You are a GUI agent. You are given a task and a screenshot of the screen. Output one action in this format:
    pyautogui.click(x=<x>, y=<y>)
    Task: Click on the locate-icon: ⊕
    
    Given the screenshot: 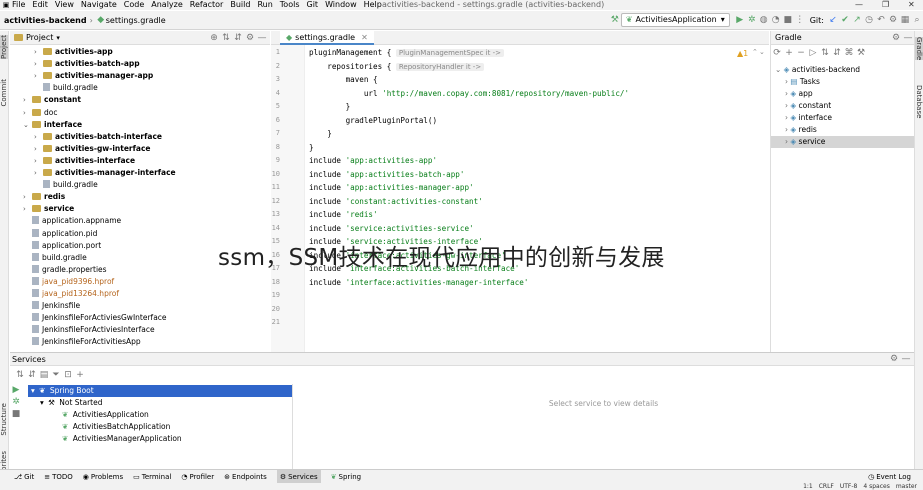 What is the action you would take?
    pyautogui.click(x=214, y=38)
    